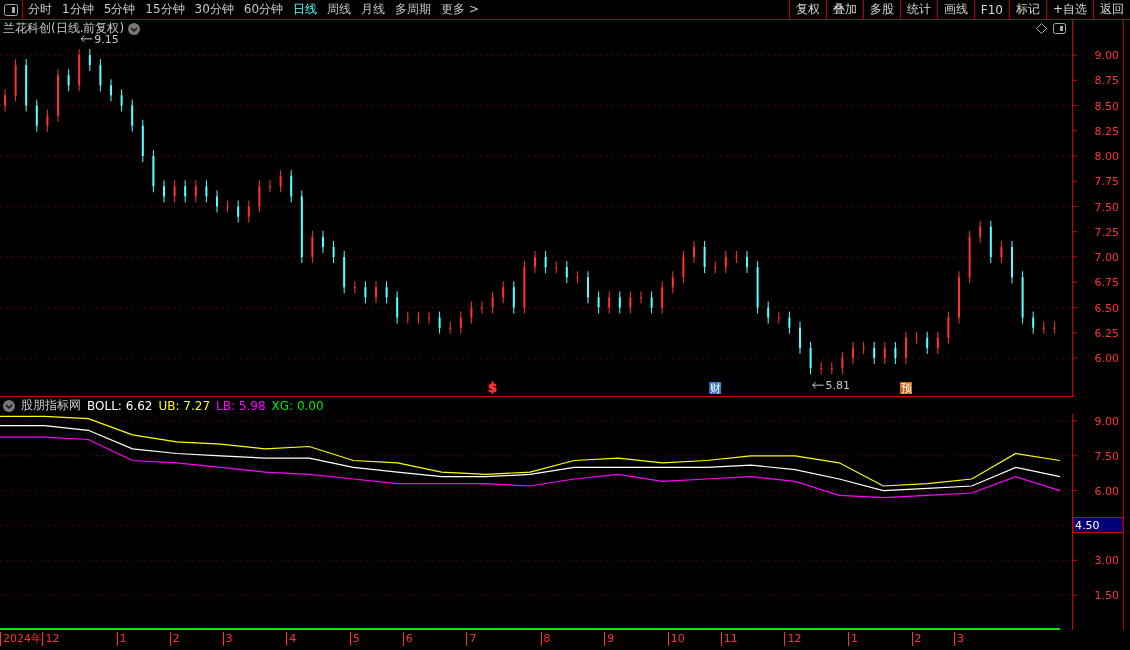  Describe the element at coordinates (1106, 207) in the screenshot. I see `price-axis-label: 7.50` at that location.